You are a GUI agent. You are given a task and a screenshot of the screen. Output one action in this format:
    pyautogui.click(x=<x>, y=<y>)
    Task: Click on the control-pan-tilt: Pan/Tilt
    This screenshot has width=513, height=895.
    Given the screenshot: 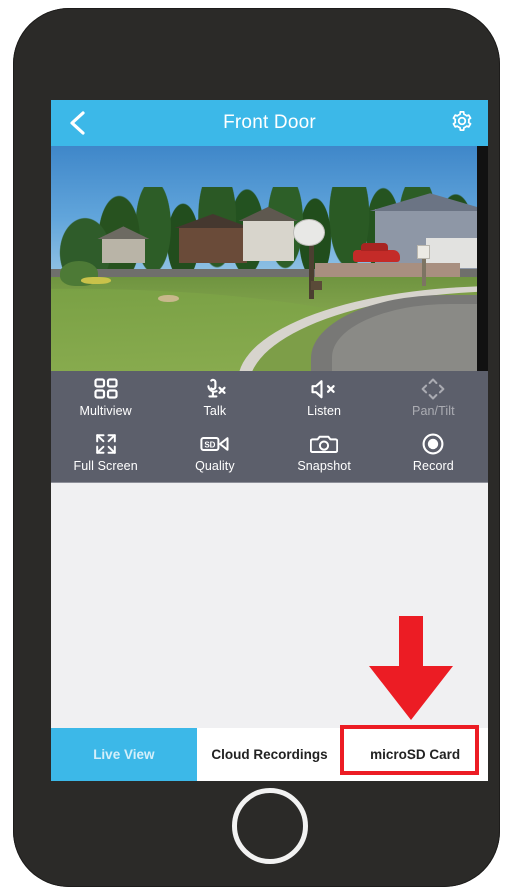 What is the action you would take?
    pyautogui.click(x=433, y=398)
    